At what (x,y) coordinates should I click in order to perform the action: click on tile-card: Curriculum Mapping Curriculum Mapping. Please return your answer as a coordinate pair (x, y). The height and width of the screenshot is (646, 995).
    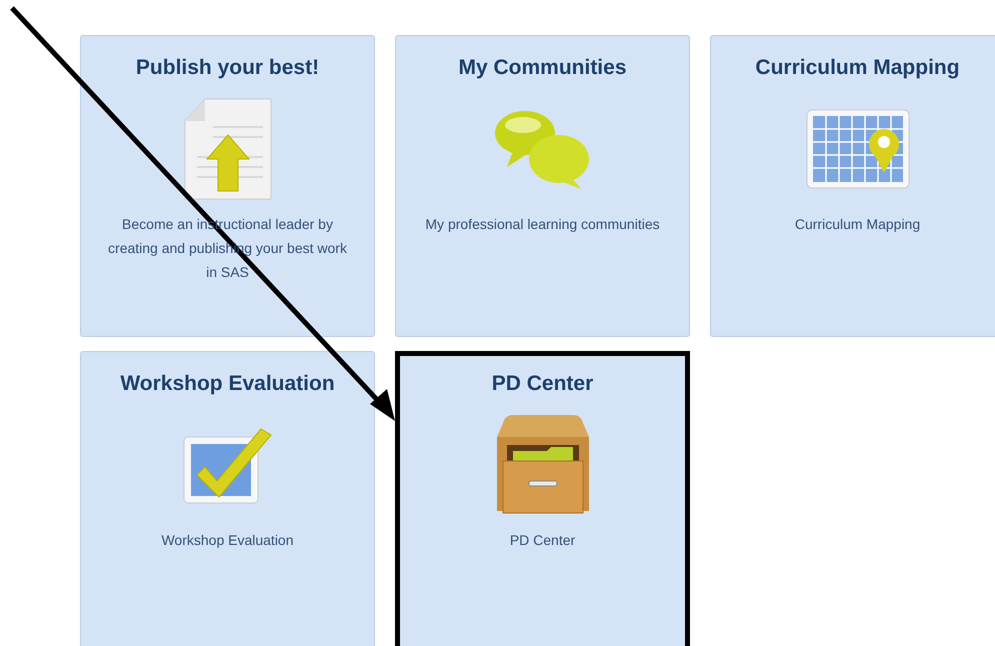
    Looking at the image, I should click on (852, 186).